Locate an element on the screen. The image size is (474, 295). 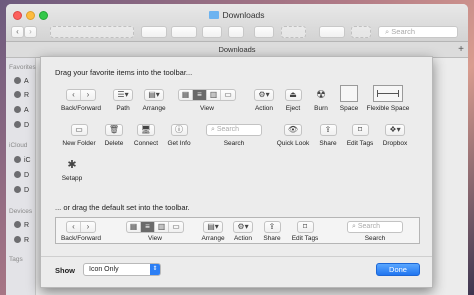
dropbox-icon: ❖▾ is located at coordinates (395, 130).